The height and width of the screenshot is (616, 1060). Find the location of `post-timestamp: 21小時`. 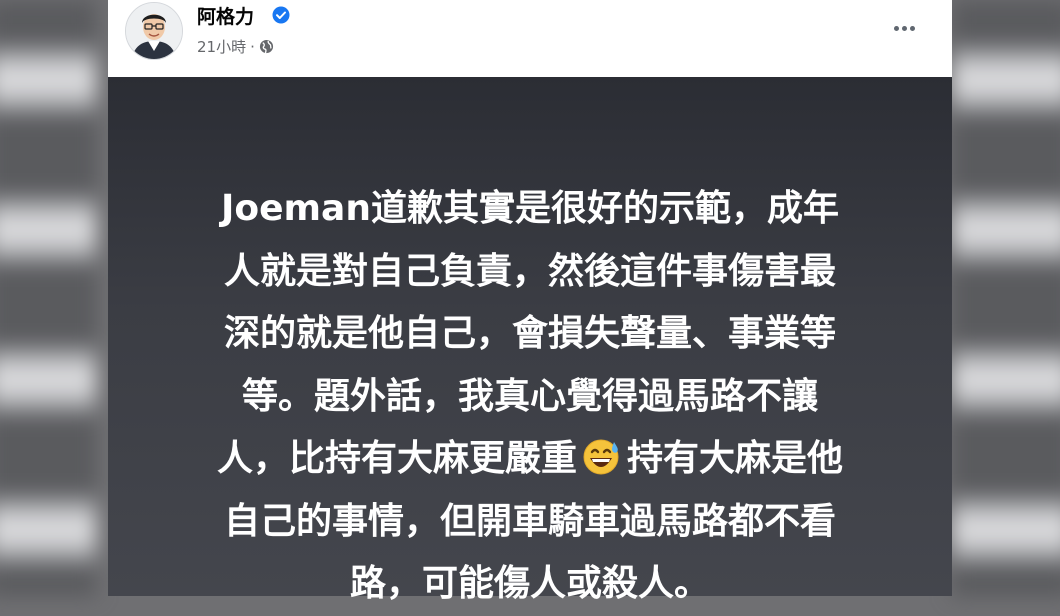

post-timestamp: 21小時 is located at coordinates (221, 46).